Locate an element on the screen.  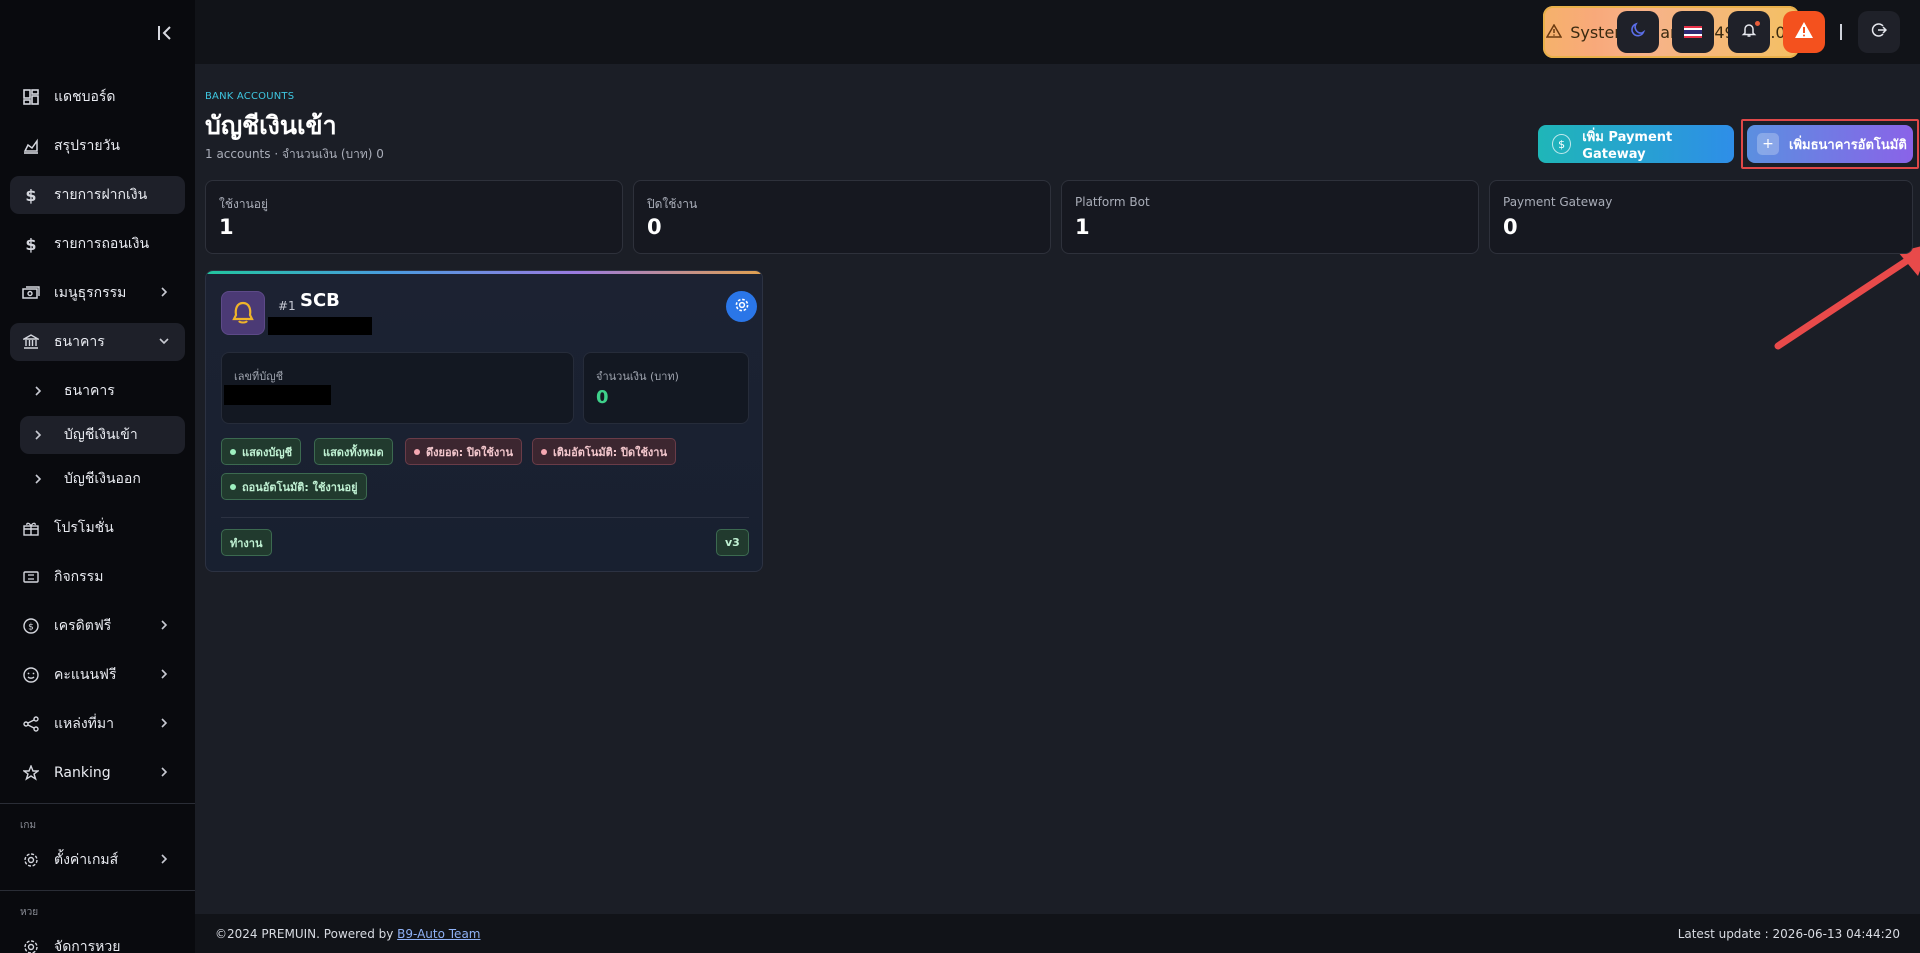
page-subtitle: 1 accounts · จำนวนเงิน (บาท) 0 is located at coordinates (294, 154).